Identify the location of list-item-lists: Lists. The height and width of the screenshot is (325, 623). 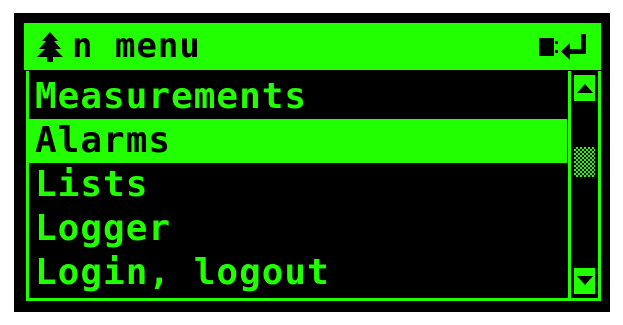
(298, 185).